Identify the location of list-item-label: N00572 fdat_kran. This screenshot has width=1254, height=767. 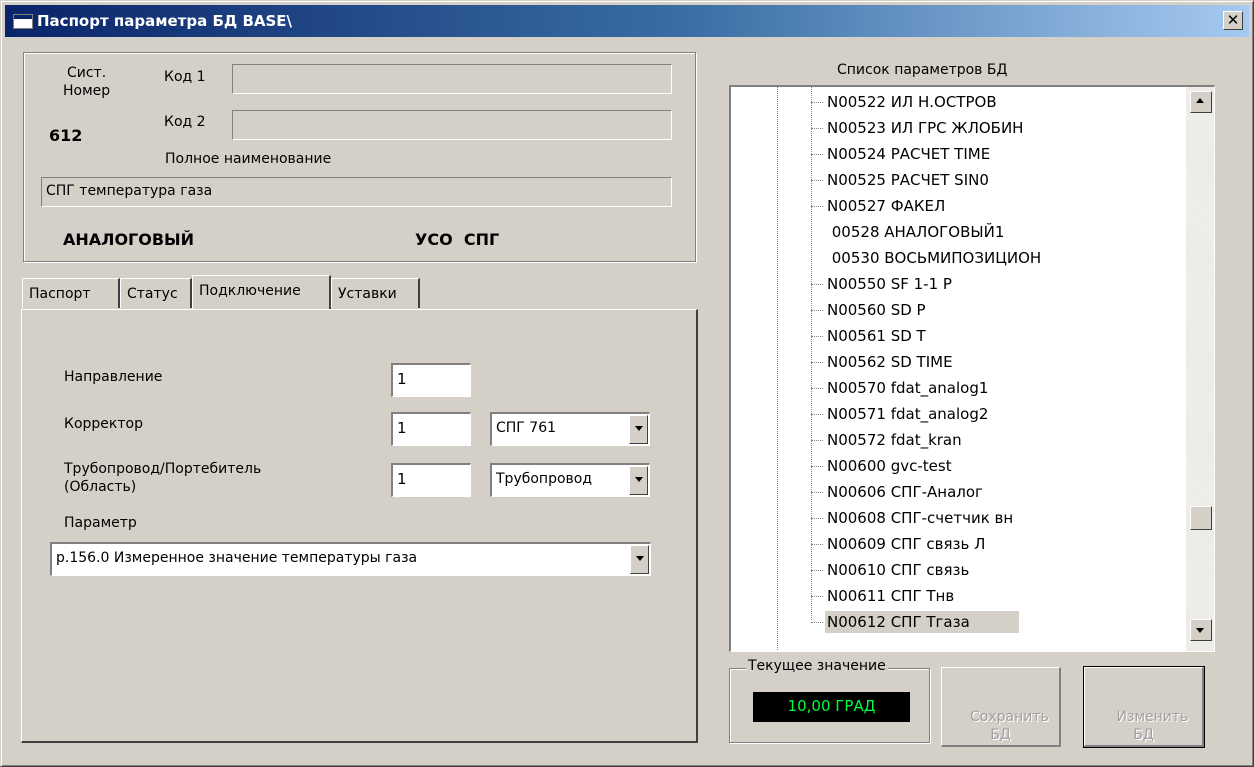
(894, 440).